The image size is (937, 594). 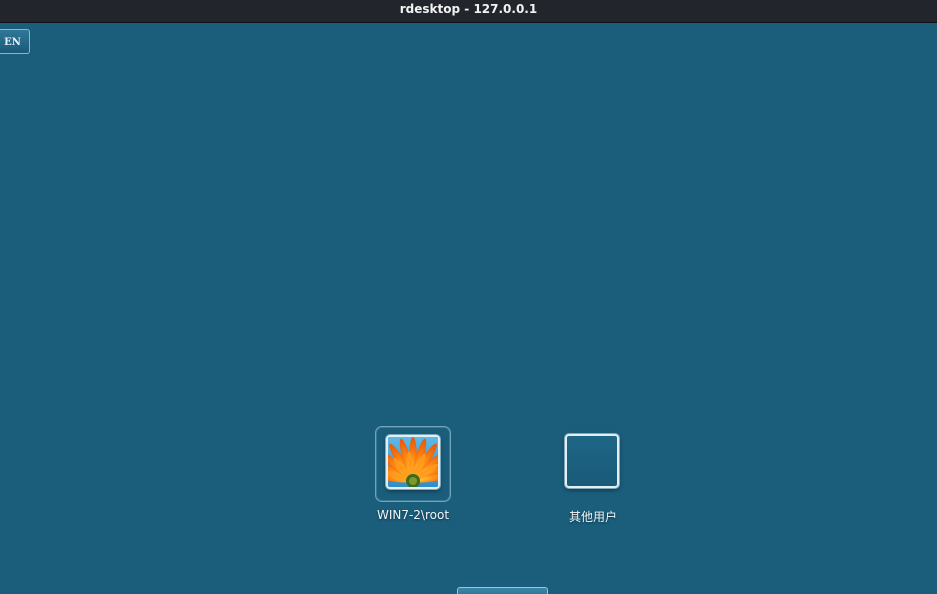 What do you see at coordinates (592, 461) in the screenshot?
I see `blank-user-tile-icon` at bounding box center [592, 461].